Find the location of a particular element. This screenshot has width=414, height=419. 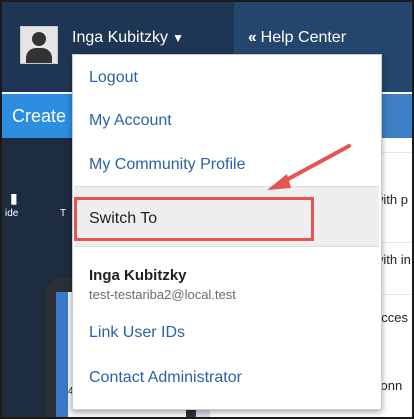

help-center-link: ‹‹ Help Center is located at coordinates (297, 38).